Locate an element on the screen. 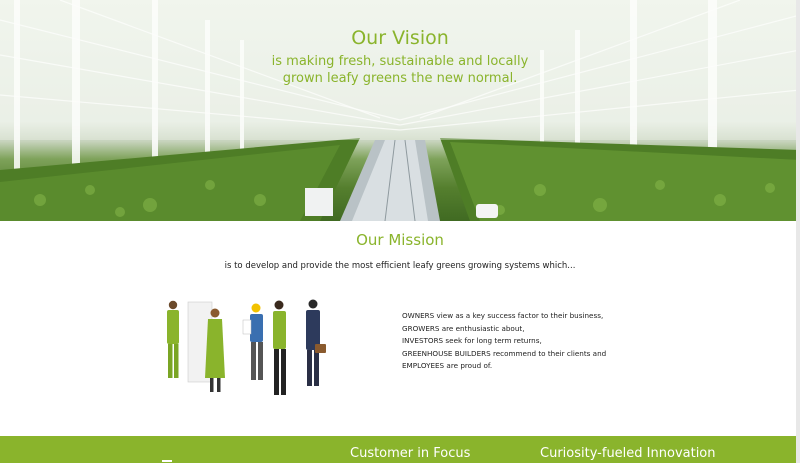 This screenshot has width=800, height=463. page-scrollbar is located at coordinates (798, 231).